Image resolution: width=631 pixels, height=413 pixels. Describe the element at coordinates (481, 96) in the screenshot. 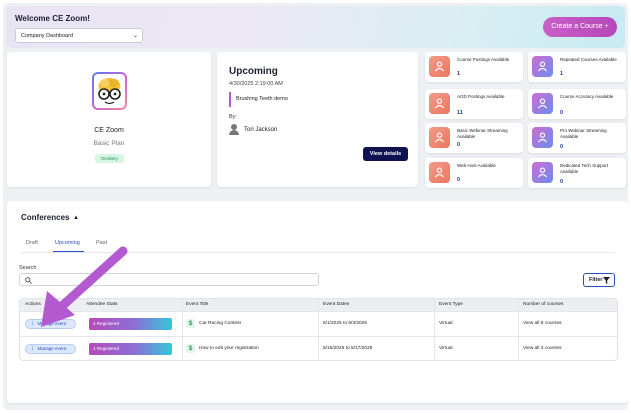

I see `stat-label: AGD Postings Available` at that location.